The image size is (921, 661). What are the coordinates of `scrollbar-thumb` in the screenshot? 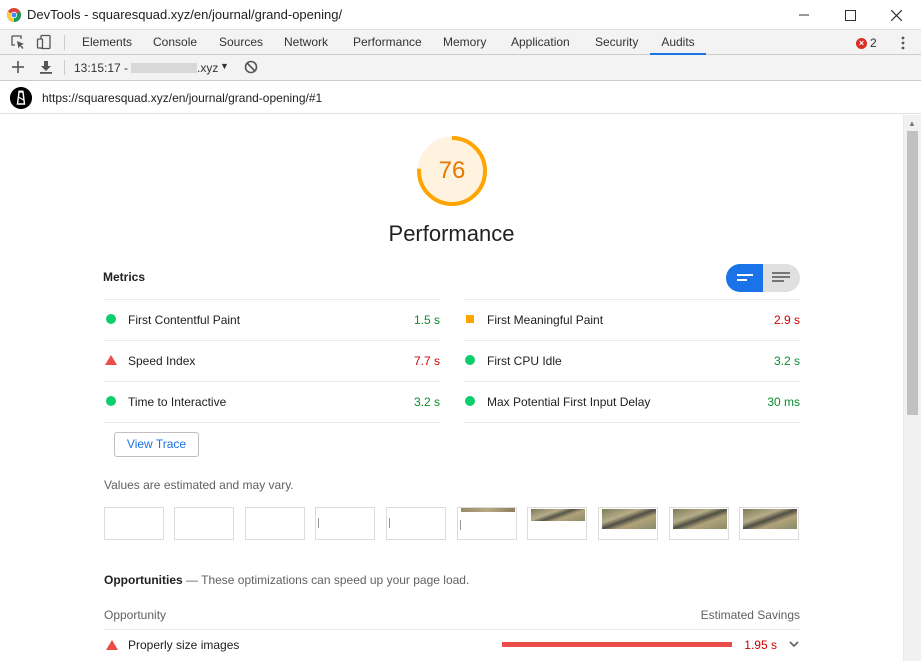 It's located at (912, 273).